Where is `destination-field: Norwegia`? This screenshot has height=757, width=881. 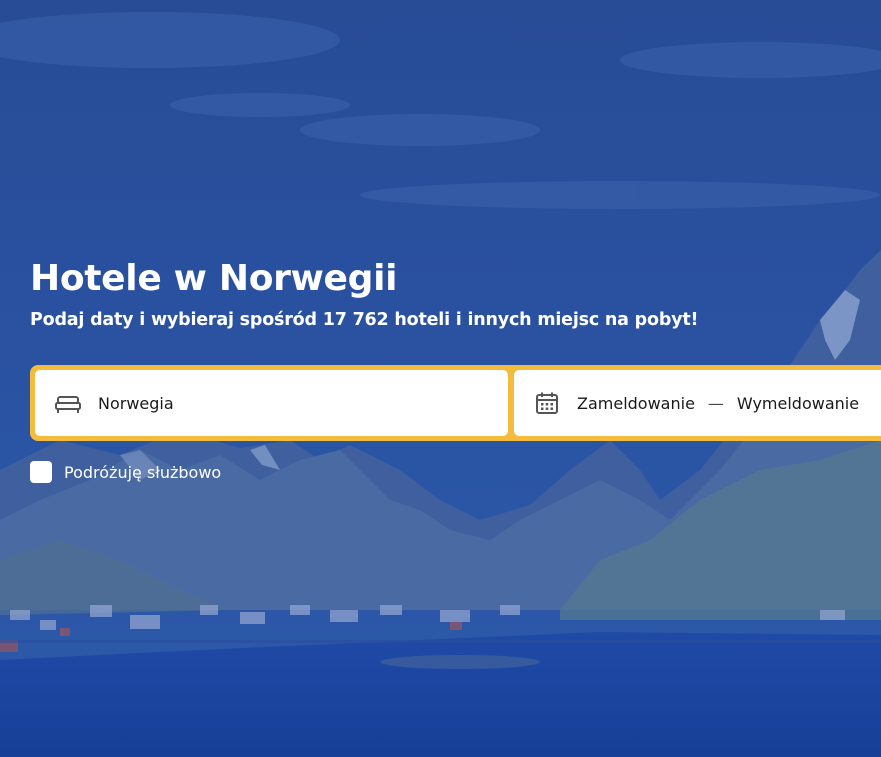 destination-field: Norwegia is located at coordinates (271, 403).